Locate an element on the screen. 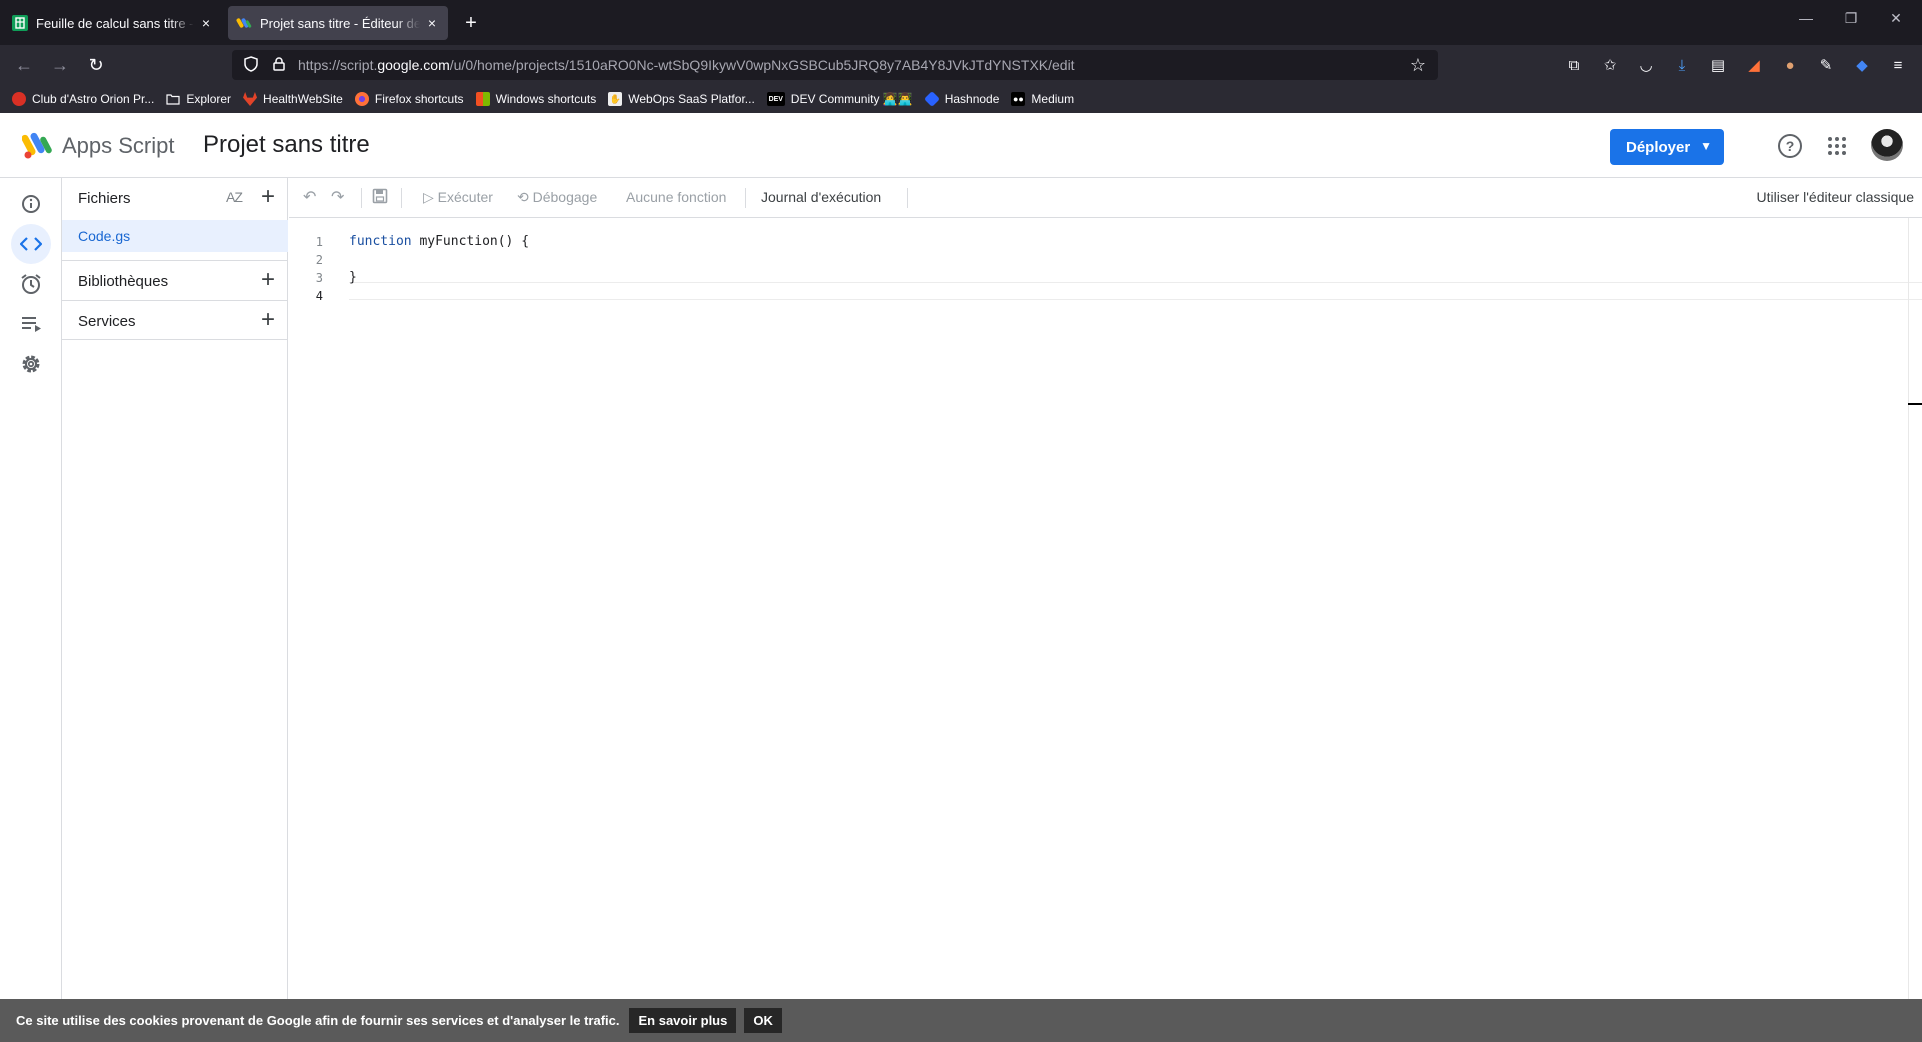 Image resolution: width=1922 pixels, height=1042 pixels. bookmarks-star-icon: ✩ is located at coordinates (1610, 65).